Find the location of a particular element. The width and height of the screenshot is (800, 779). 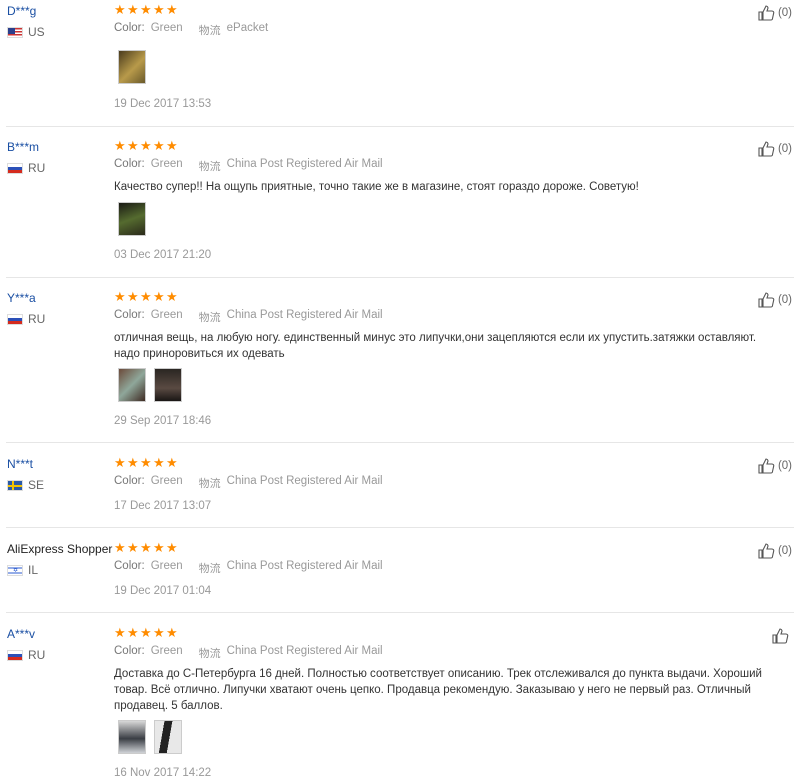

reviewer-name: Y***a is located at coordinates (21, 298).